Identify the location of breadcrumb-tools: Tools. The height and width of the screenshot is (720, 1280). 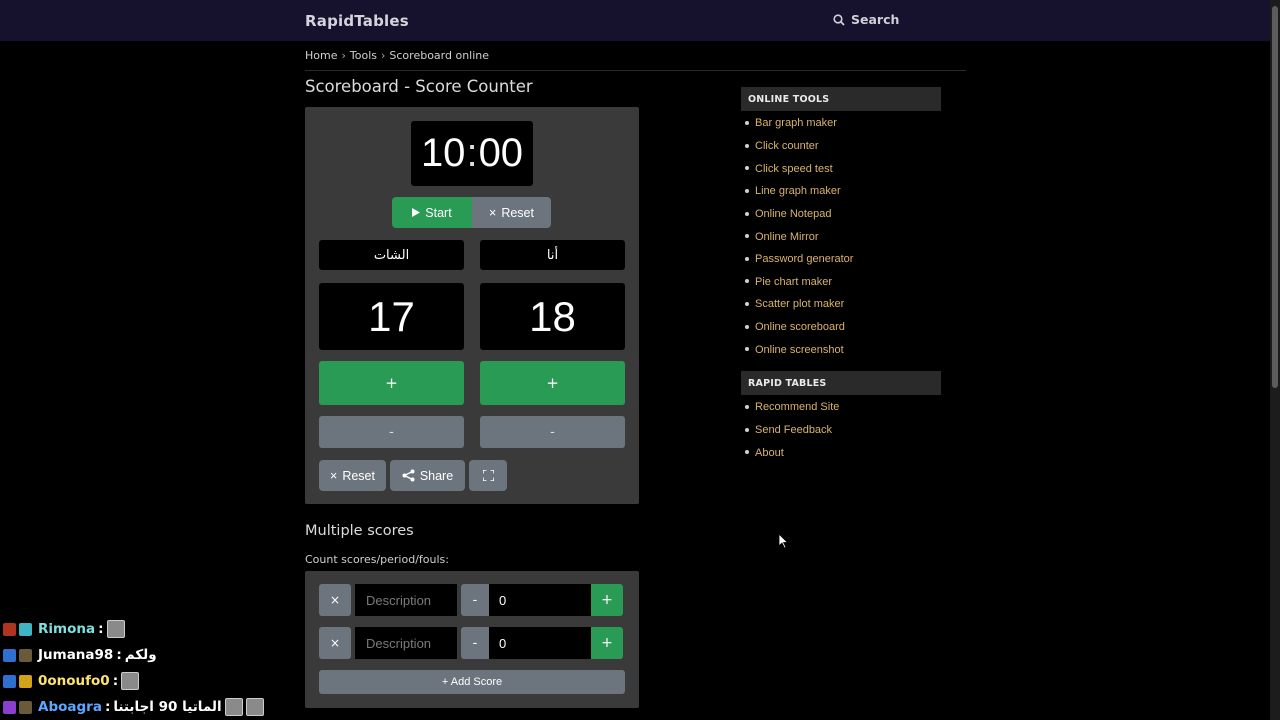
(363, 55).